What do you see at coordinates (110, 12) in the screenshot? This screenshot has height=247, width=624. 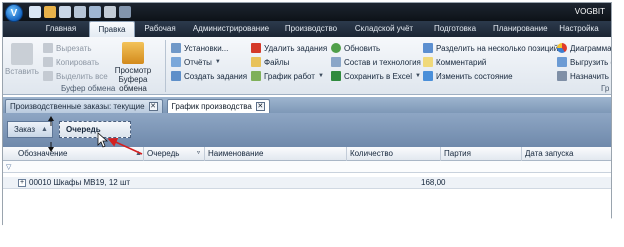 I see `tool-icon` at bounding box center [110, 12].